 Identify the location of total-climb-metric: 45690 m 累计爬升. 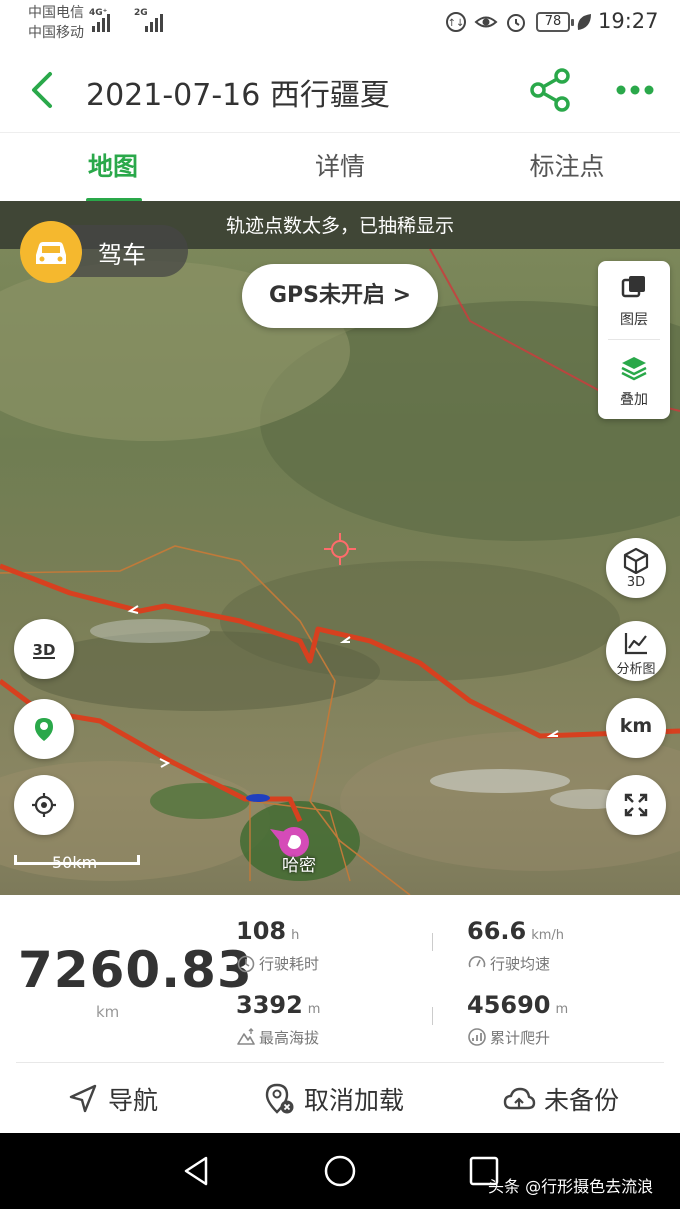
(518, 1019).